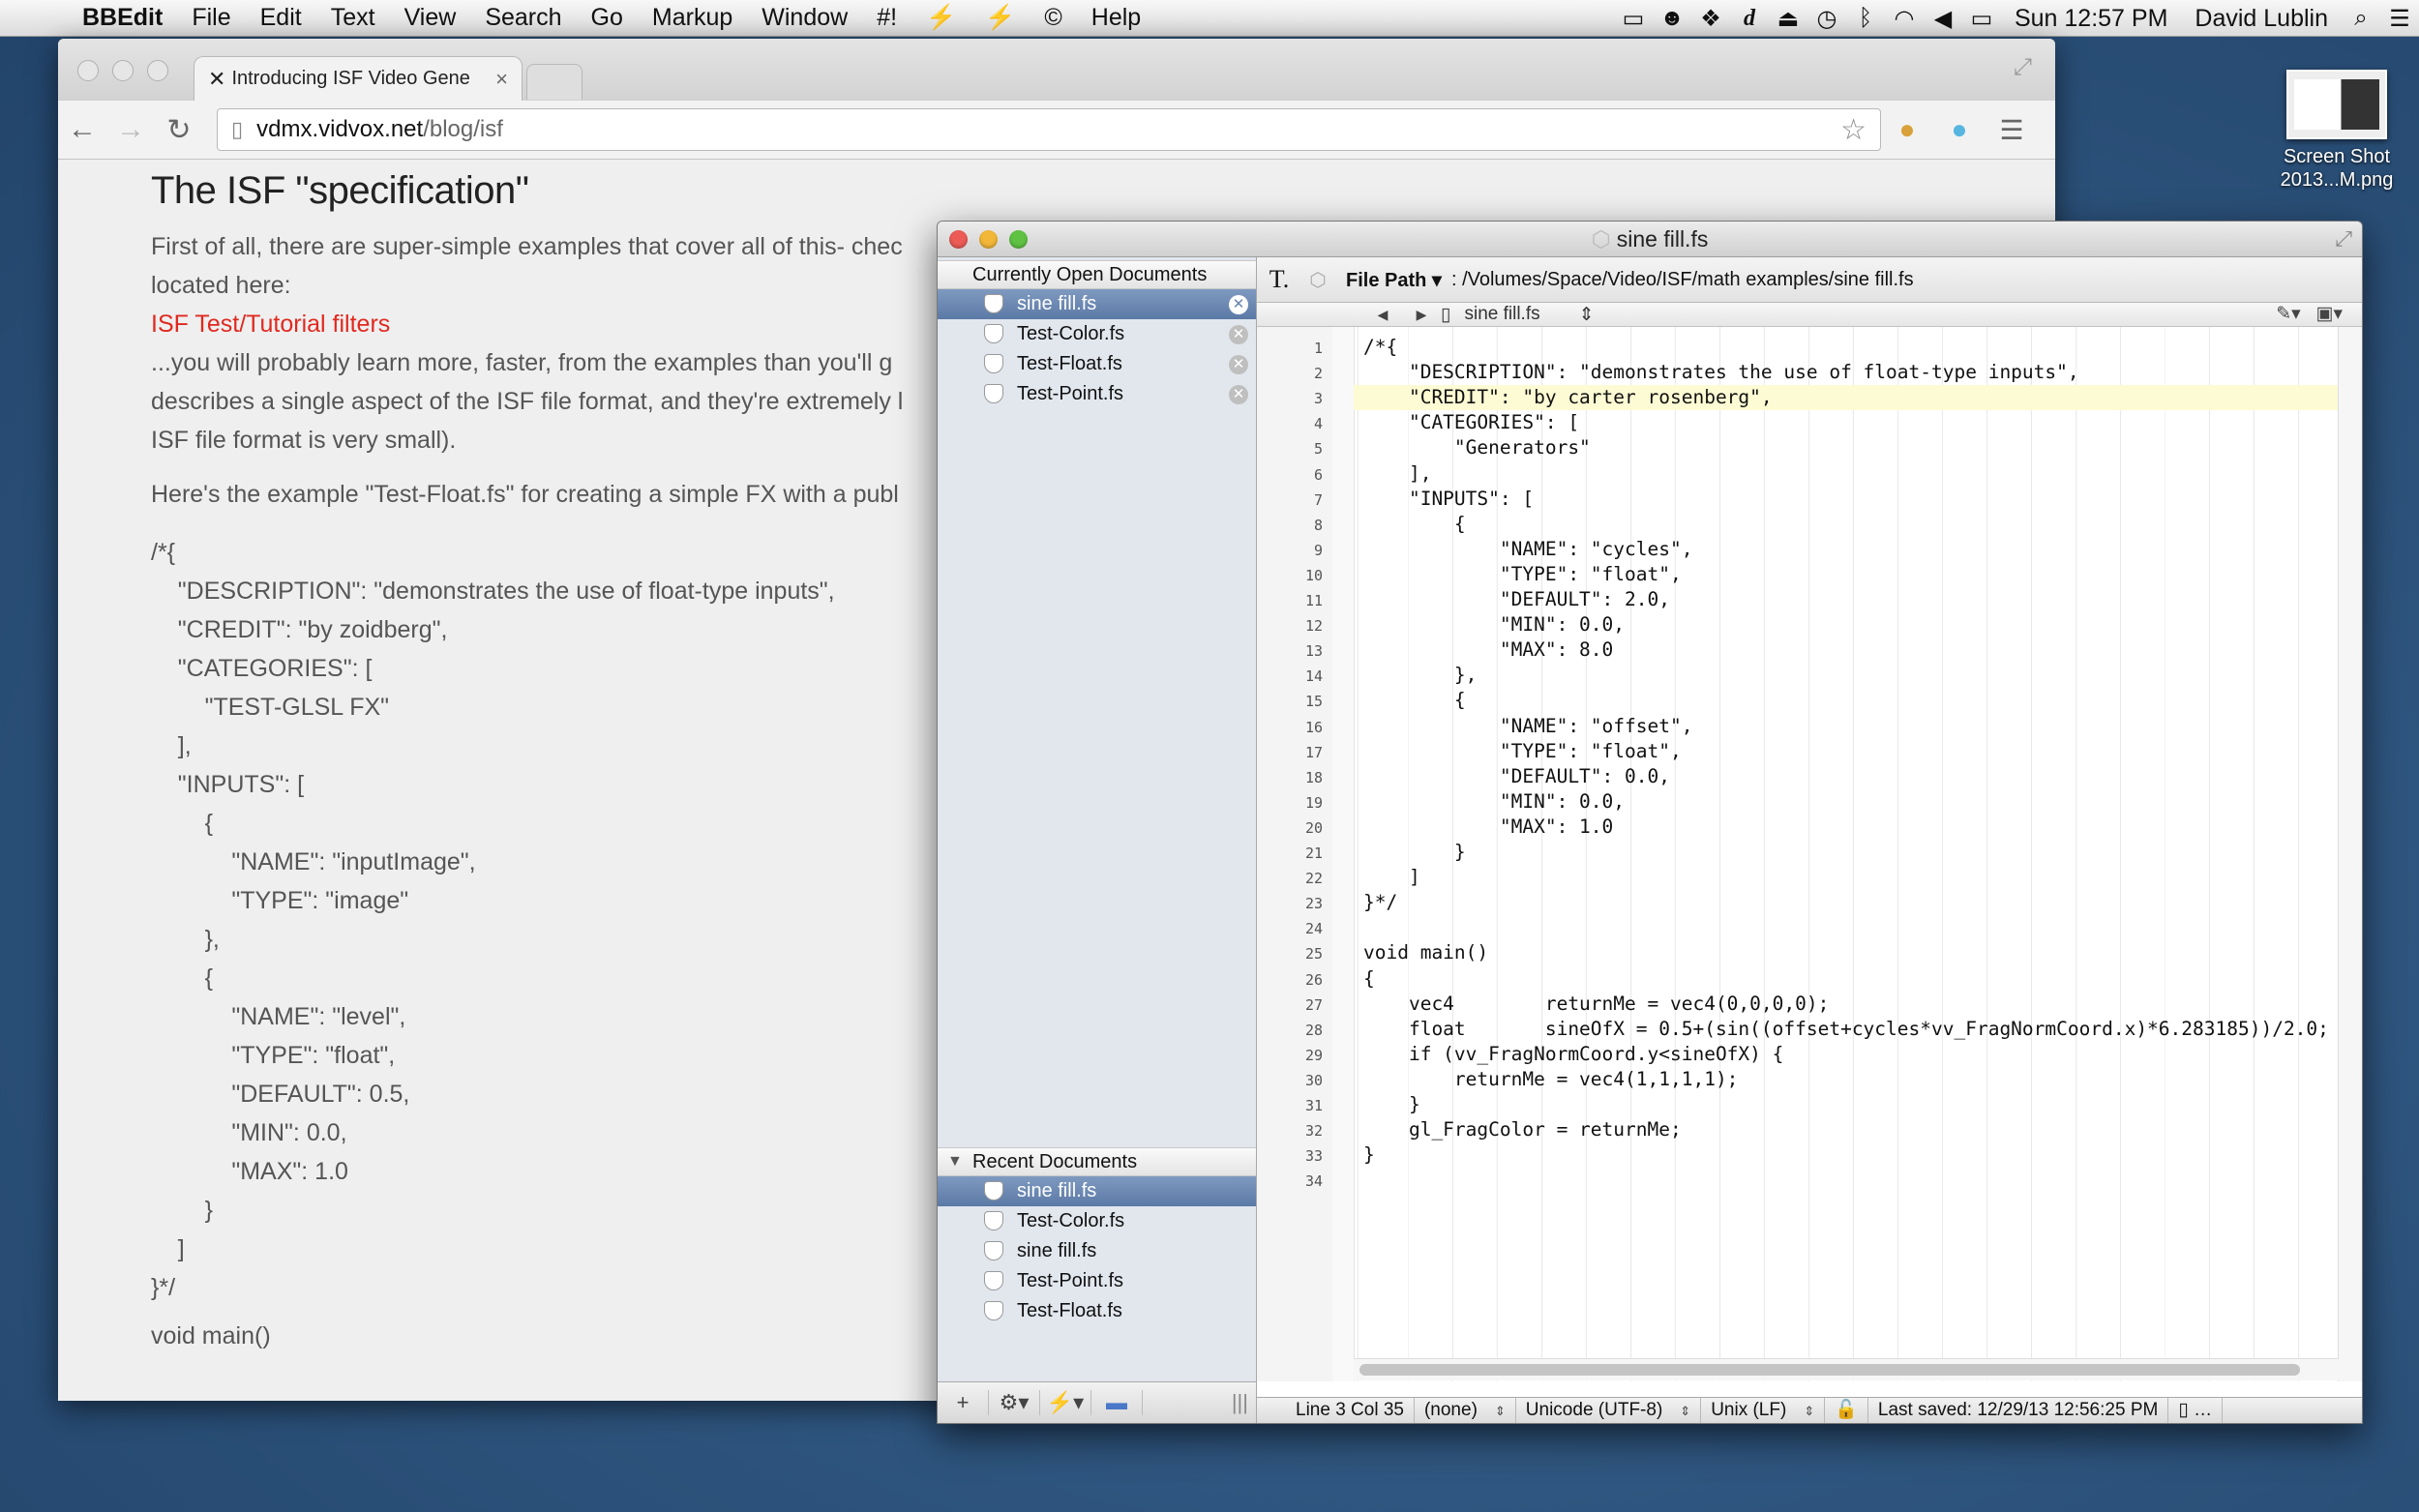  I want to click on code-line: "NAME": "cycles",, so click(1528, 549).